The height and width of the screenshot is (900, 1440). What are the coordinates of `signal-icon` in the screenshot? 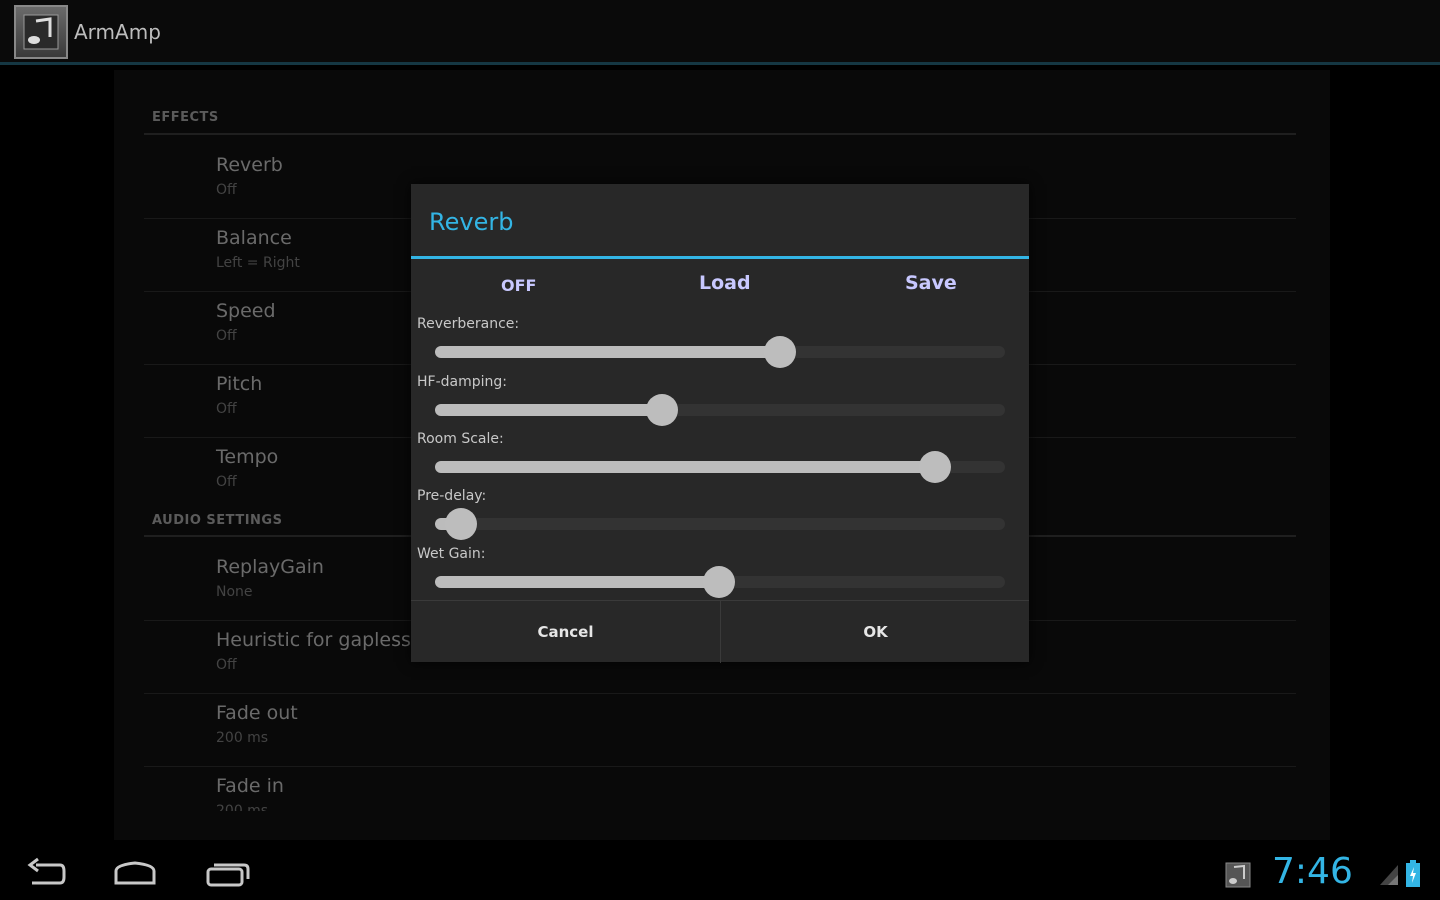 It's located at (1389, 877).